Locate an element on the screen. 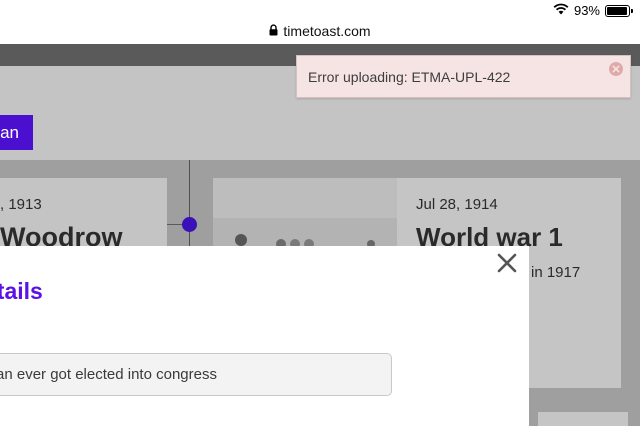 This screenshot has width=640, height=426. battery-nub is located at coordinates (632, 10).